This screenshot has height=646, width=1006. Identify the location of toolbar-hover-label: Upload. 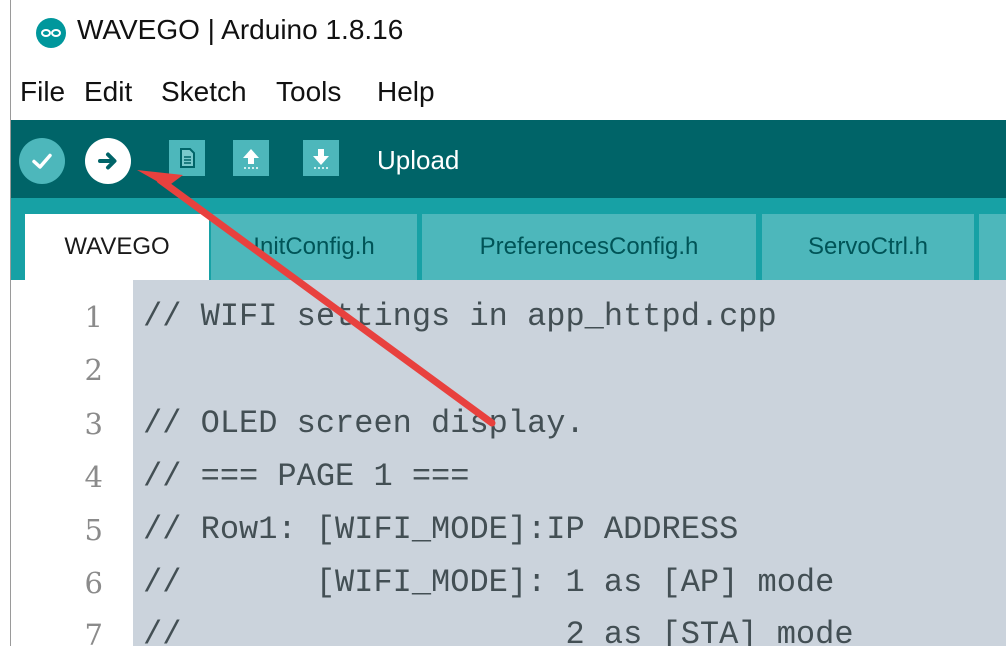
(418, 160).